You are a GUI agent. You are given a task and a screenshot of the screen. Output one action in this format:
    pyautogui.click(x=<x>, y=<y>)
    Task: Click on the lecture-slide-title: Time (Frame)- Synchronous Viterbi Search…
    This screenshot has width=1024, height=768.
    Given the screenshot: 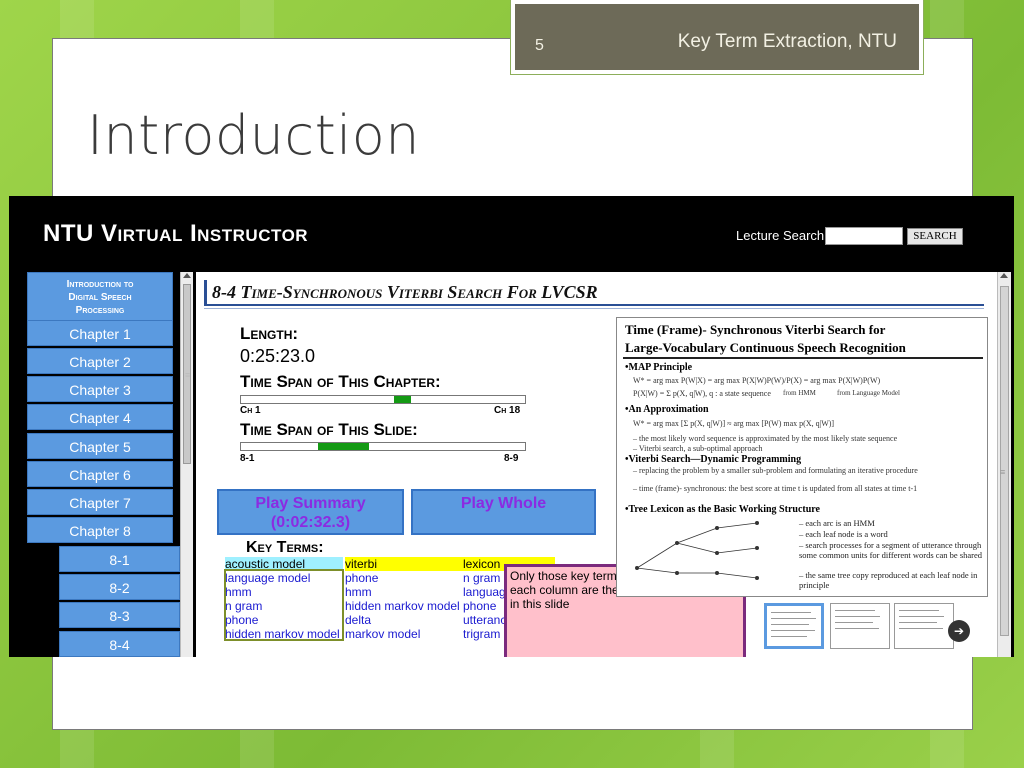 What is the action you would take?
    pyautogui.click(x=765, y=338)
    